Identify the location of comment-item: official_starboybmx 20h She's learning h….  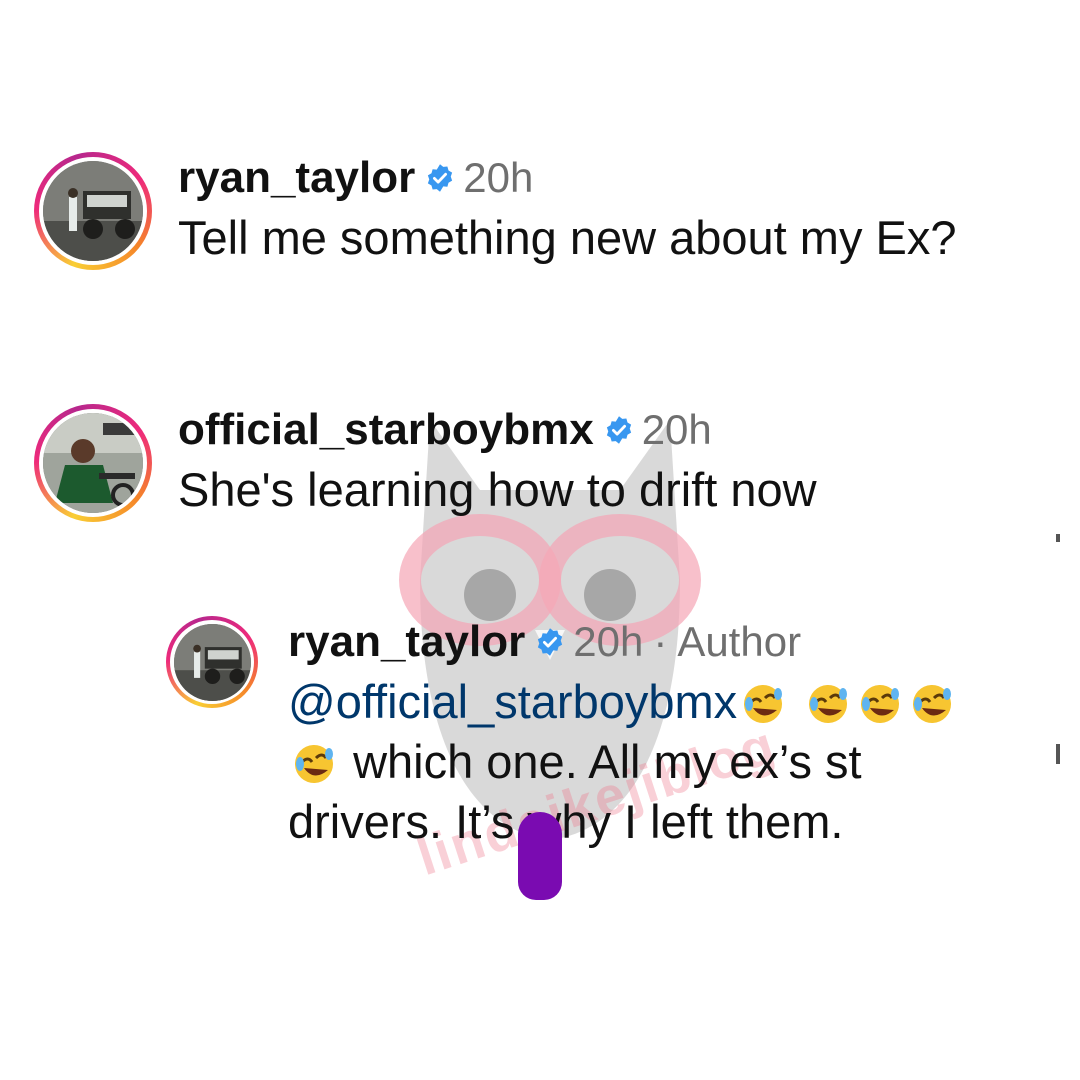
(536, 463).